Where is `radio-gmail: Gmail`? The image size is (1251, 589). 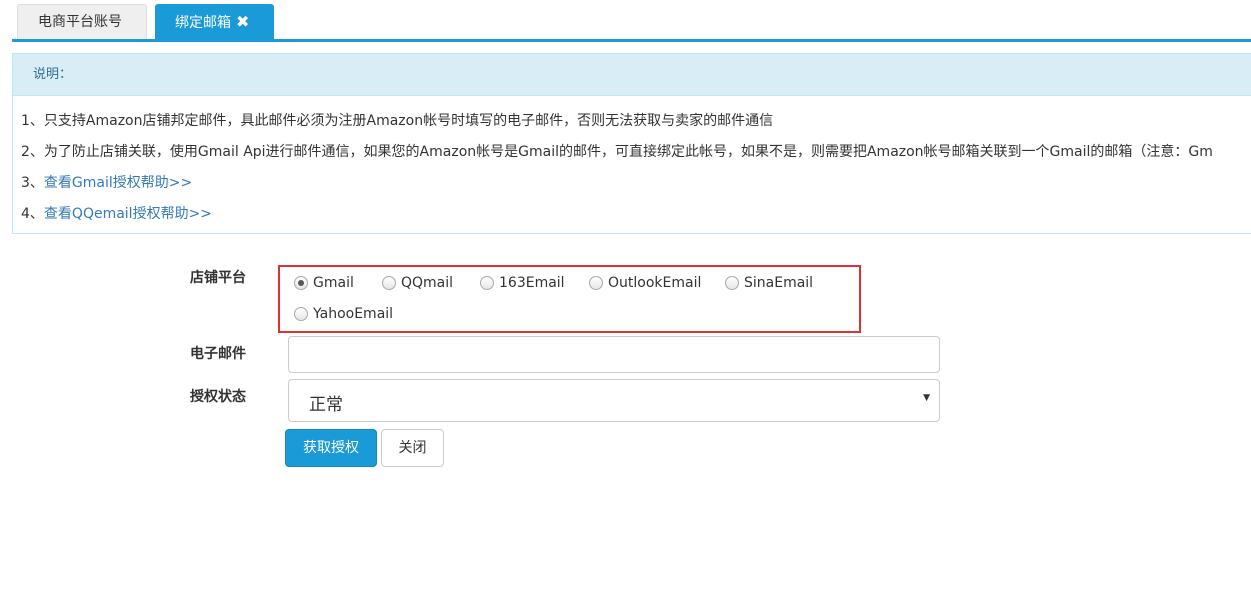 radio-gmail: Gmail is located at coordinates (324, 283).